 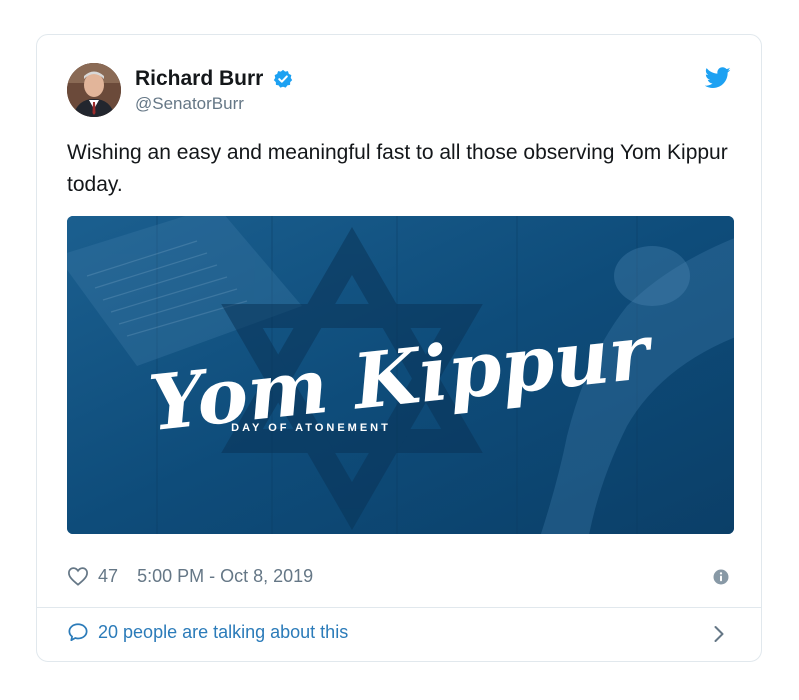 What do you see at coordinates (108, 576) in the screenshot?
I see `like-count: 47` at bounding box center [108, 576].